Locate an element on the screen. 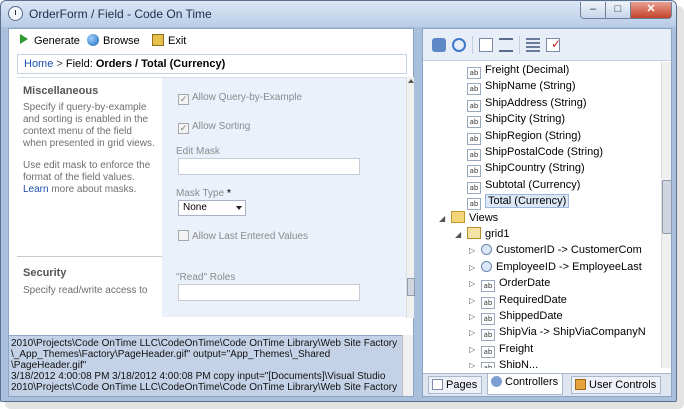 The height and width of the screenshot is (409, 684). explorer-toolbar is located at coordinates (547, 45).